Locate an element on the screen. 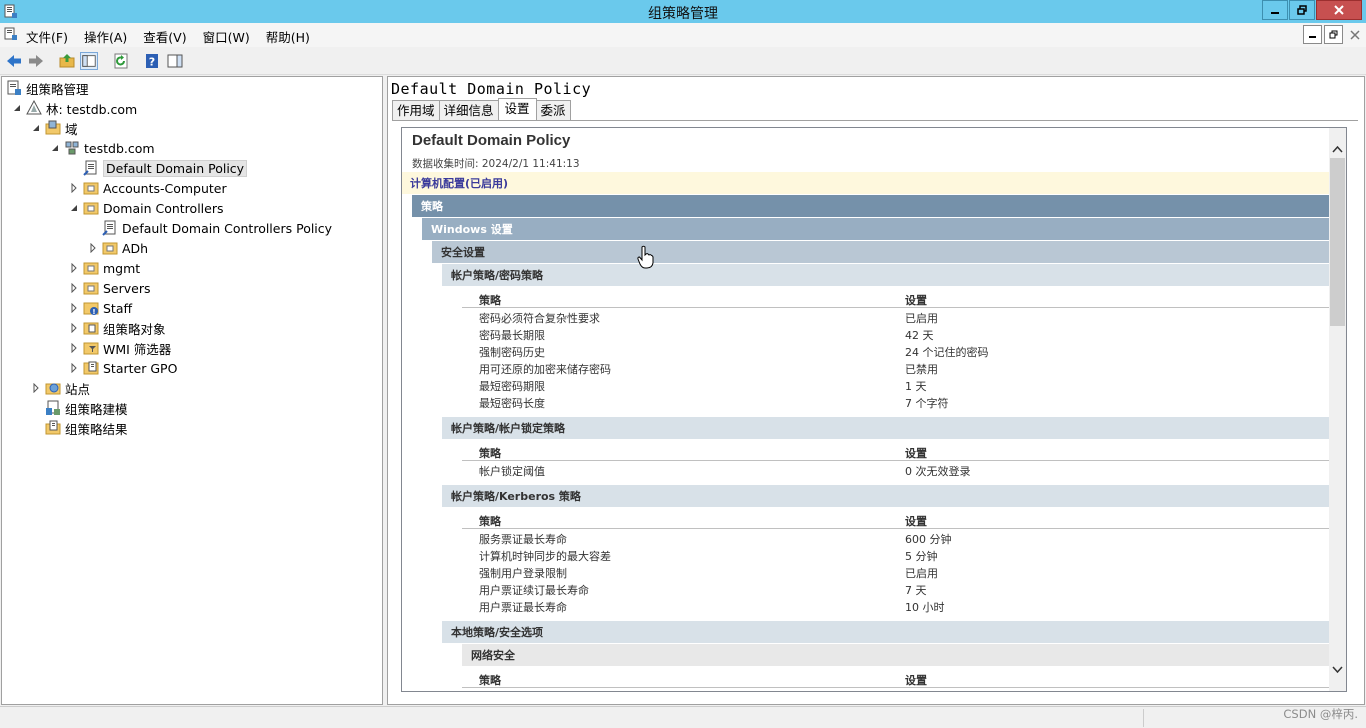  section-header-lockout-policy: 帐户策略/帐户锁定策略 is located at coordinates (886, 428).